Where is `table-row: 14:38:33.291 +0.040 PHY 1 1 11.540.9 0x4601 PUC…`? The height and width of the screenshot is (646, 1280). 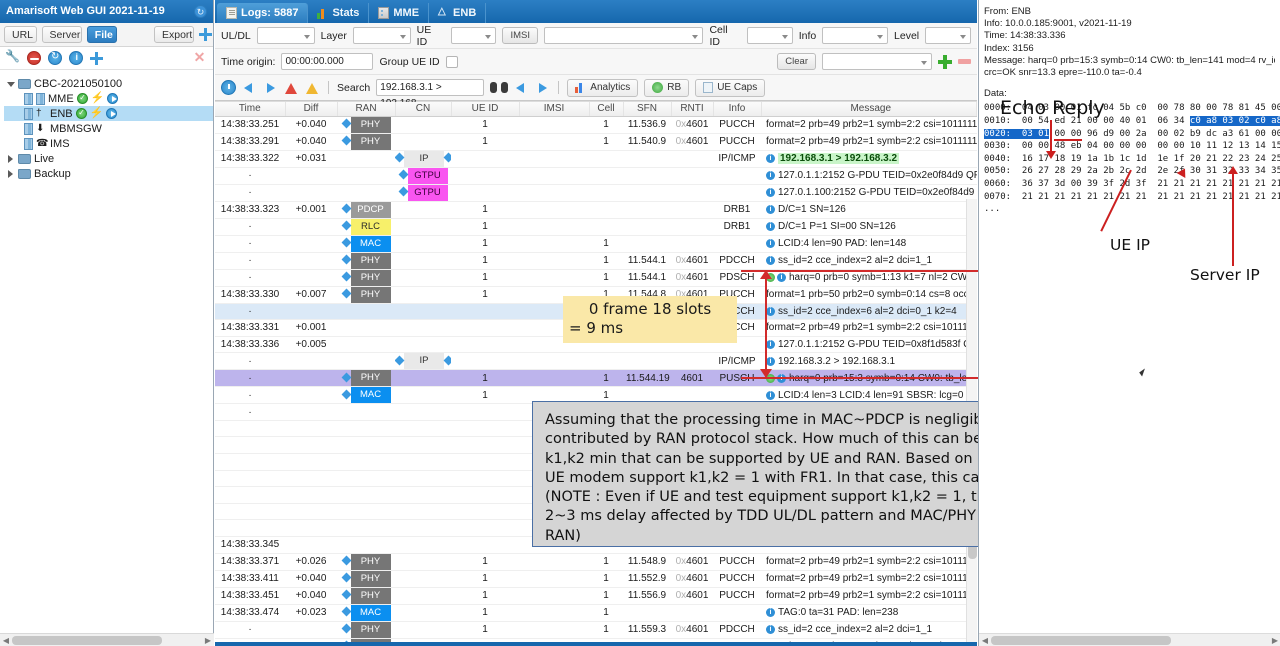
table-row: 14:38:33.291 +0.040 PHY 1 1 11.540.9 0x4601 PUC… is located at coordinates (596, 142).